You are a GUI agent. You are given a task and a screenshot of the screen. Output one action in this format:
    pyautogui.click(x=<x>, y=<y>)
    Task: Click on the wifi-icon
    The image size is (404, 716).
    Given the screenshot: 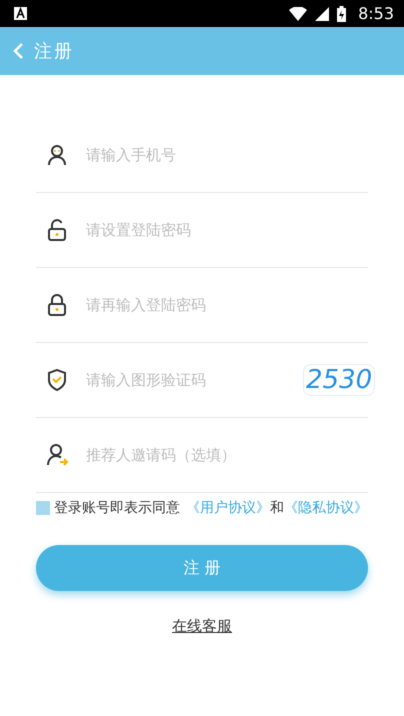 What is the action you would take?
    pyautogui.click(x=298, y=13)
    